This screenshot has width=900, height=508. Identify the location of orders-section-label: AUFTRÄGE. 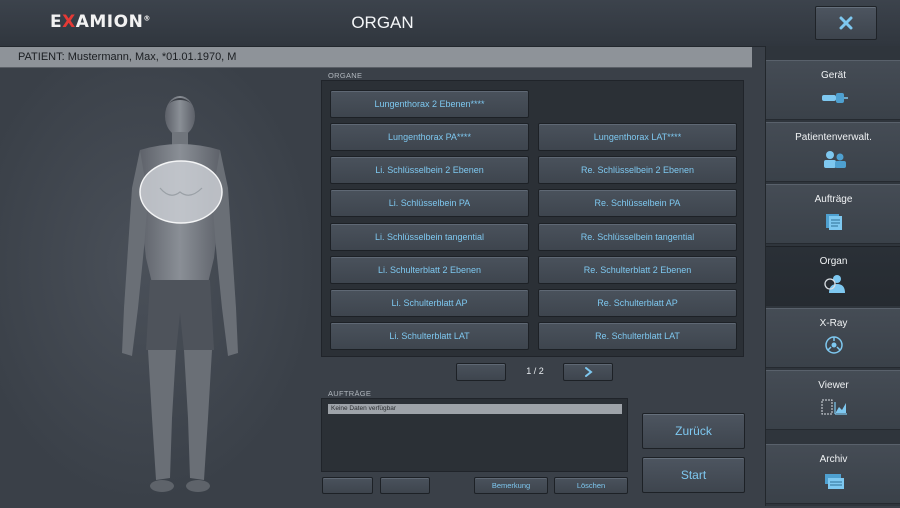
(350, 393).